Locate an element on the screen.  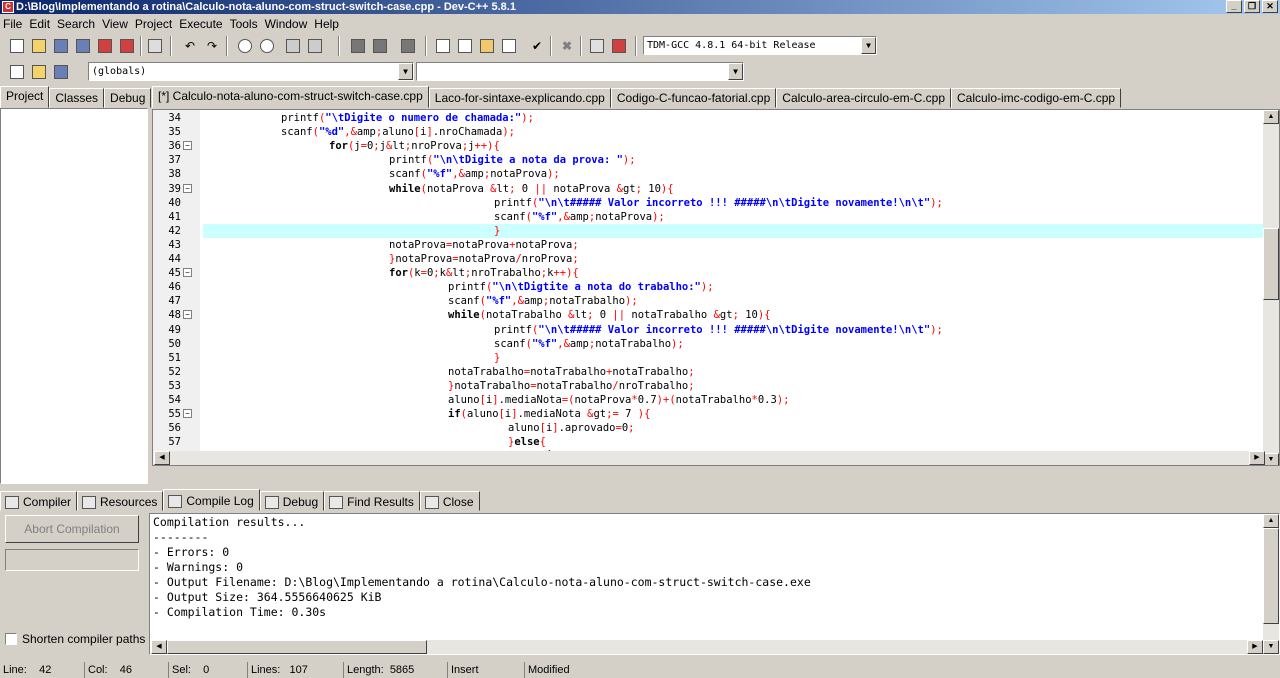
code-line: }notaProva=notaProva/nroProva; is located at coordinates (734, 259).